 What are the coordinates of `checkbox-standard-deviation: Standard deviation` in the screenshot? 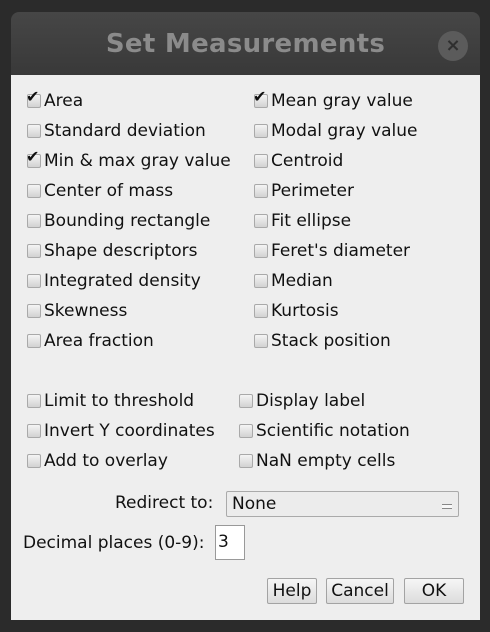 It's located at (116, 131).